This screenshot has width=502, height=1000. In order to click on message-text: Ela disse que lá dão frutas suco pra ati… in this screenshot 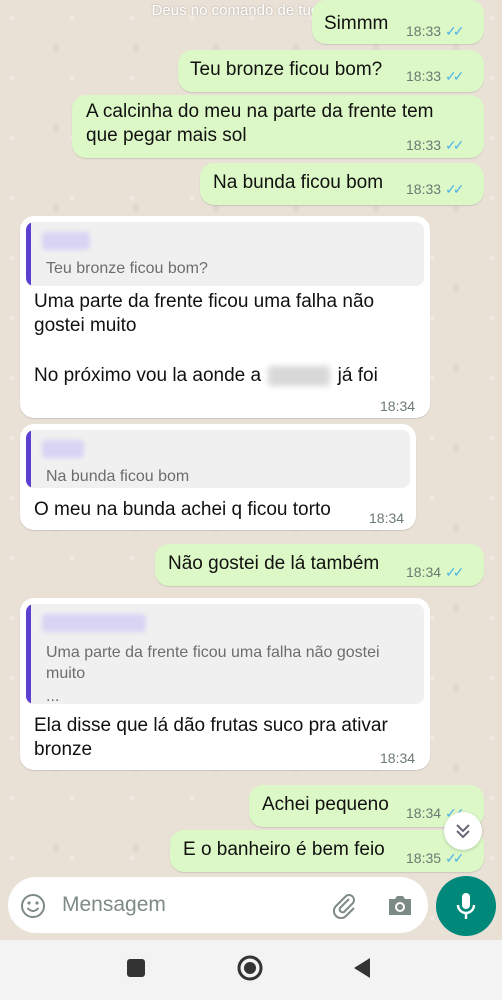, I will do `click(211, 737)`.